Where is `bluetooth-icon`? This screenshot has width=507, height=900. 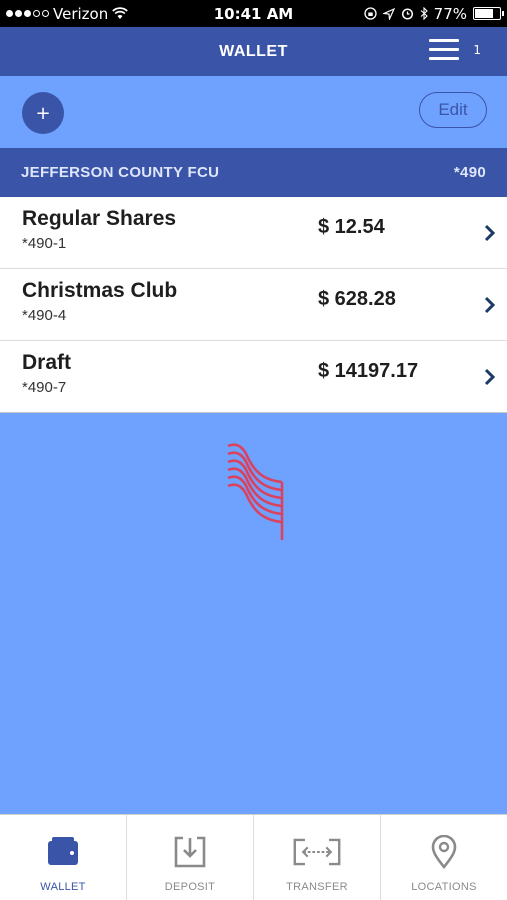 bluetooth-icon is located at coordinates (424, 13).